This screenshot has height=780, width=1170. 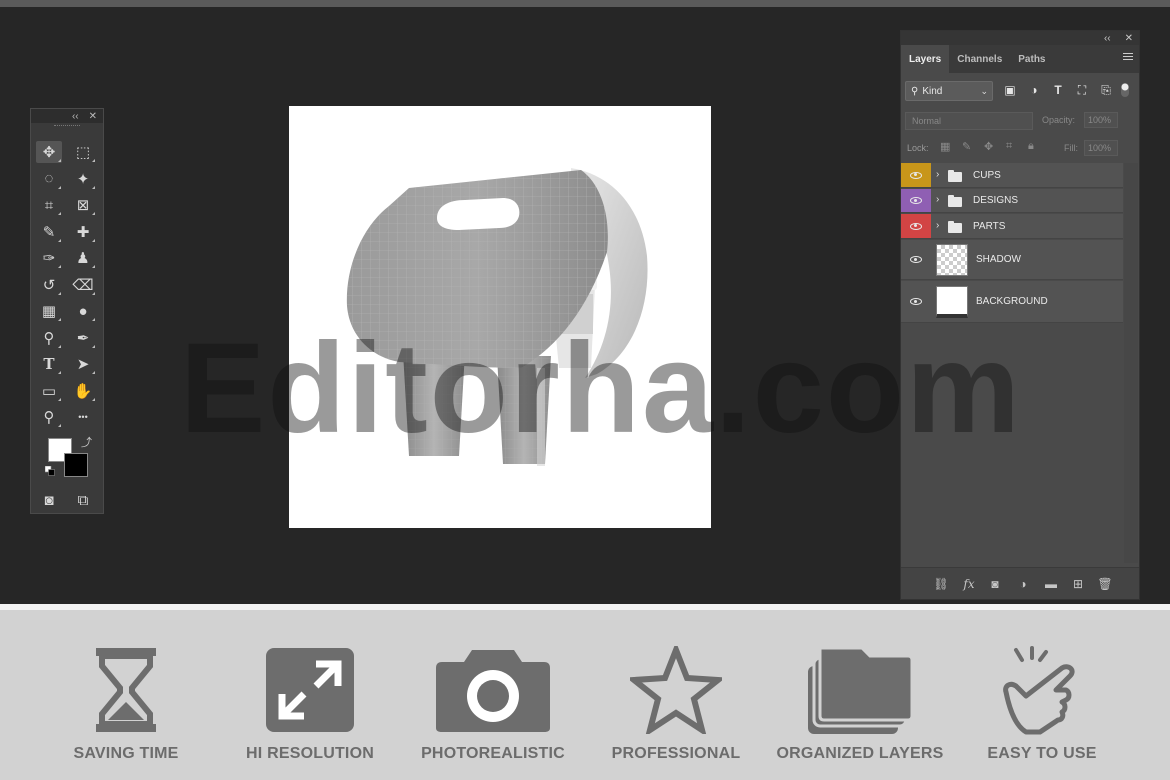 I want to click on gradient-tool: ▦, so click(x=49, y=311).